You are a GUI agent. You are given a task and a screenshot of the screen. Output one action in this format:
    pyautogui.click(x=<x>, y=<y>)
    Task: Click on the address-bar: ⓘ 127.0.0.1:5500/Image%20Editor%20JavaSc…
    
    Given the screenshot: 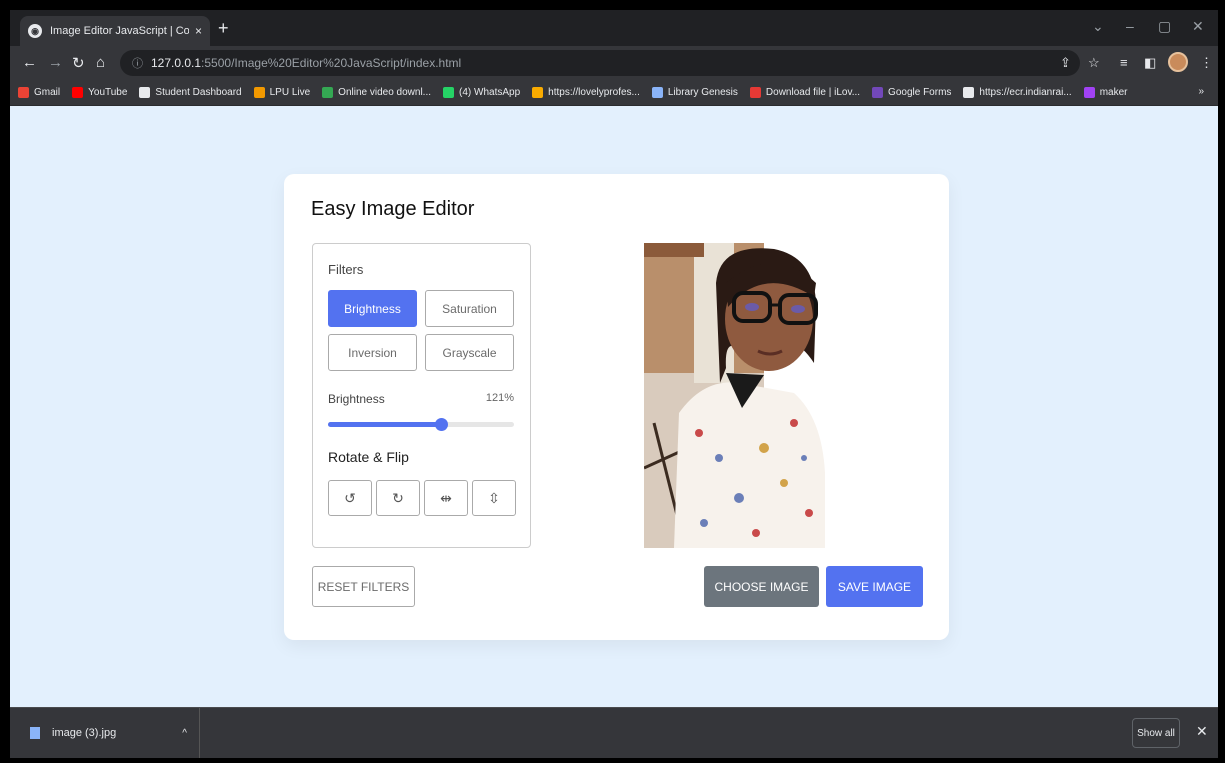 What is the action you would take?
    pyautogui.click(x=600, y=63)
    